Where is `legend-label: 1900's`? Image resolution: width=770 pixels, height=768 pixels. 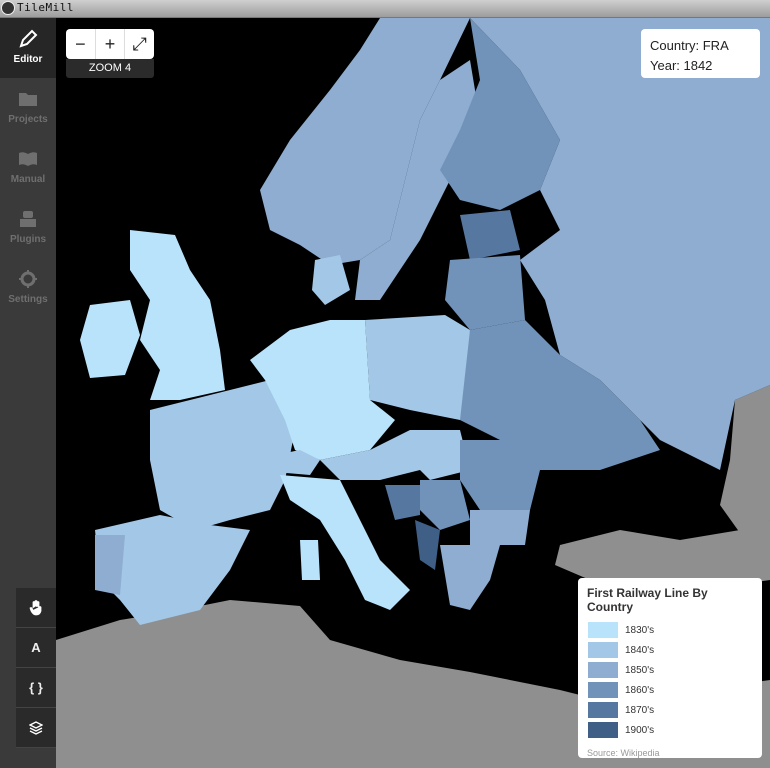 legend-label: 1900's is located at coordinates (640, 730).